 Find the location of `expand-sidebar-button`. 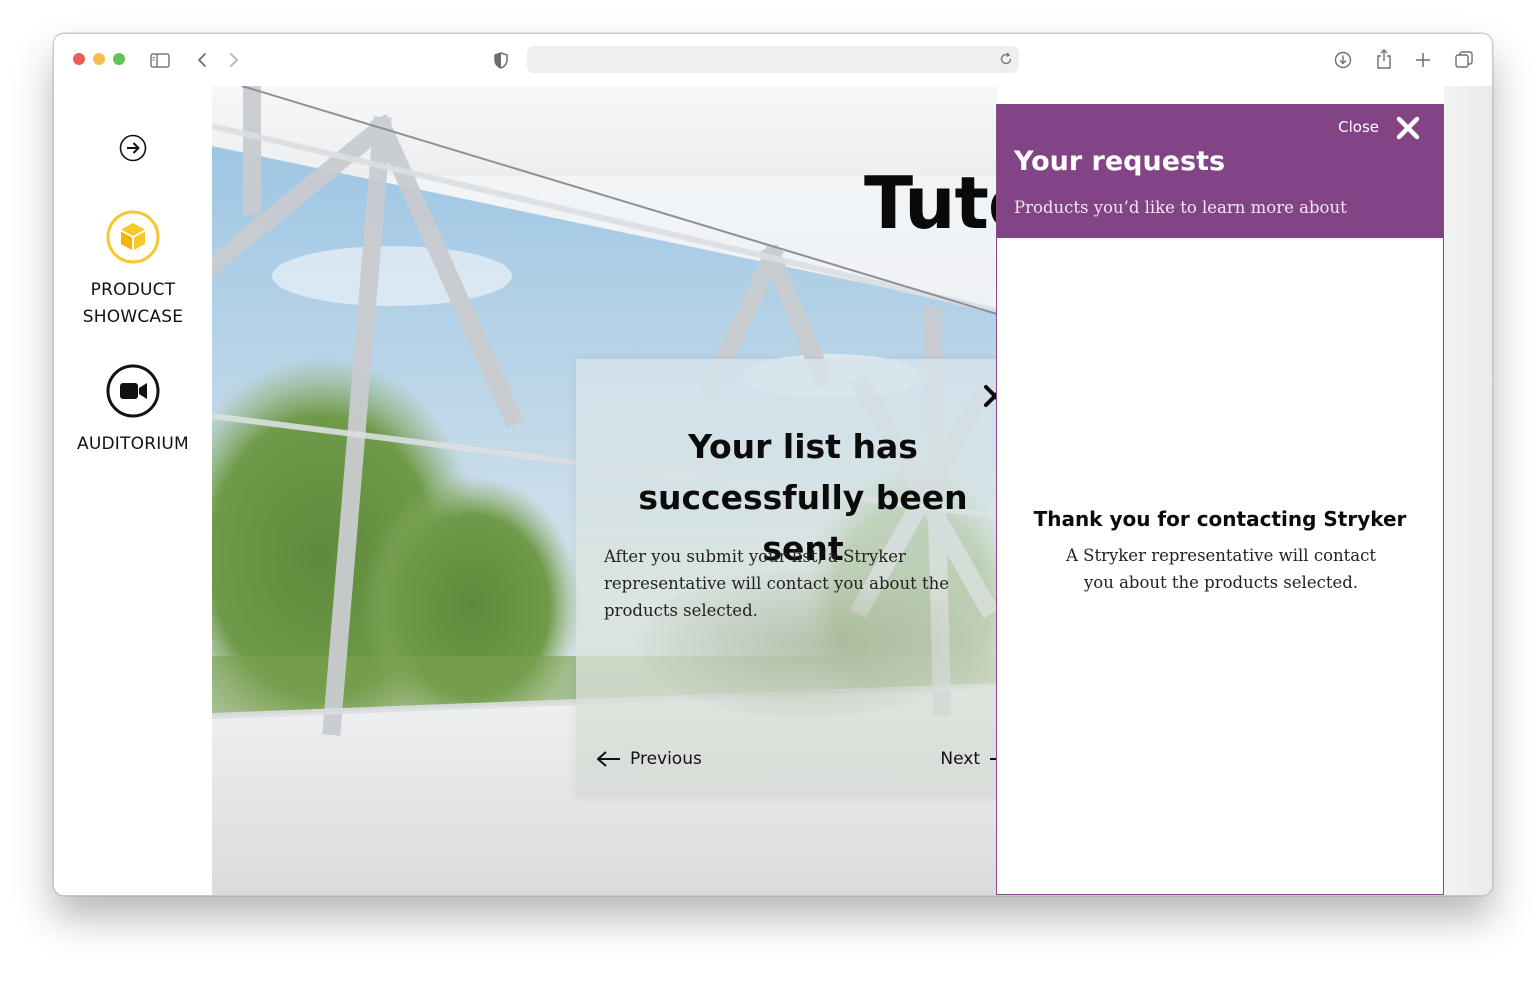

expand-sidebar-button is located at coordinates (133, 150).